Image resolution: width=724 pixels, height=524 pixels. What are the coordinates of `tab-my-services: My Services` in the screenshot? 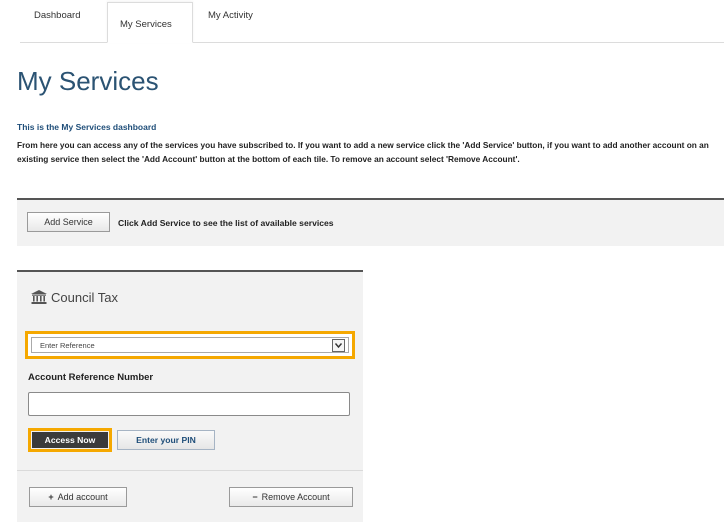 It's located at (150, 22).